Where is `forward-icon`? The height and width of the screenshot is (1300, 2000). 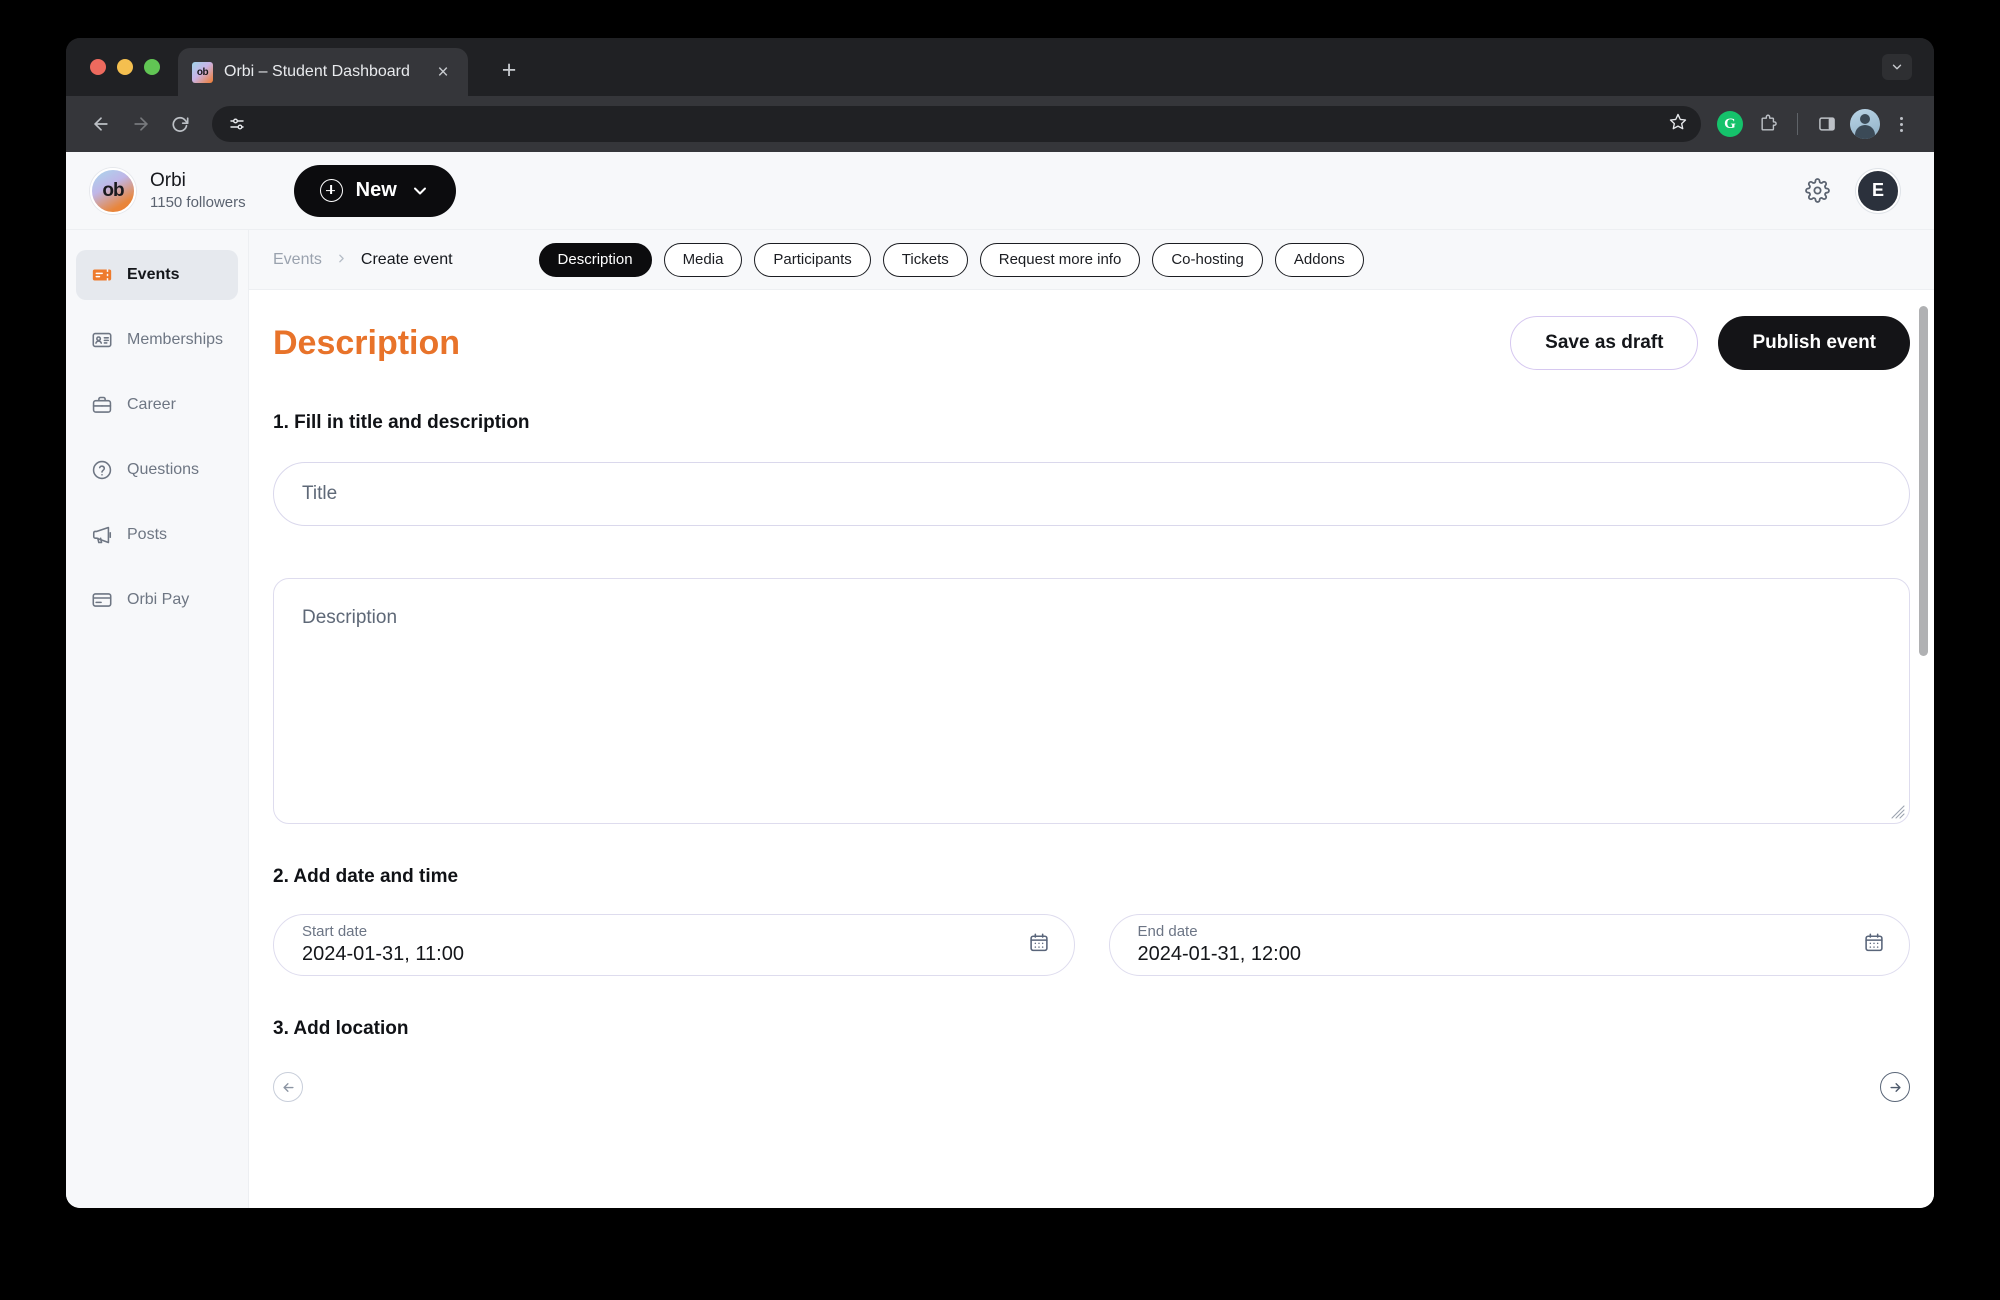 forward-icon is located at coordinates (141, 124).